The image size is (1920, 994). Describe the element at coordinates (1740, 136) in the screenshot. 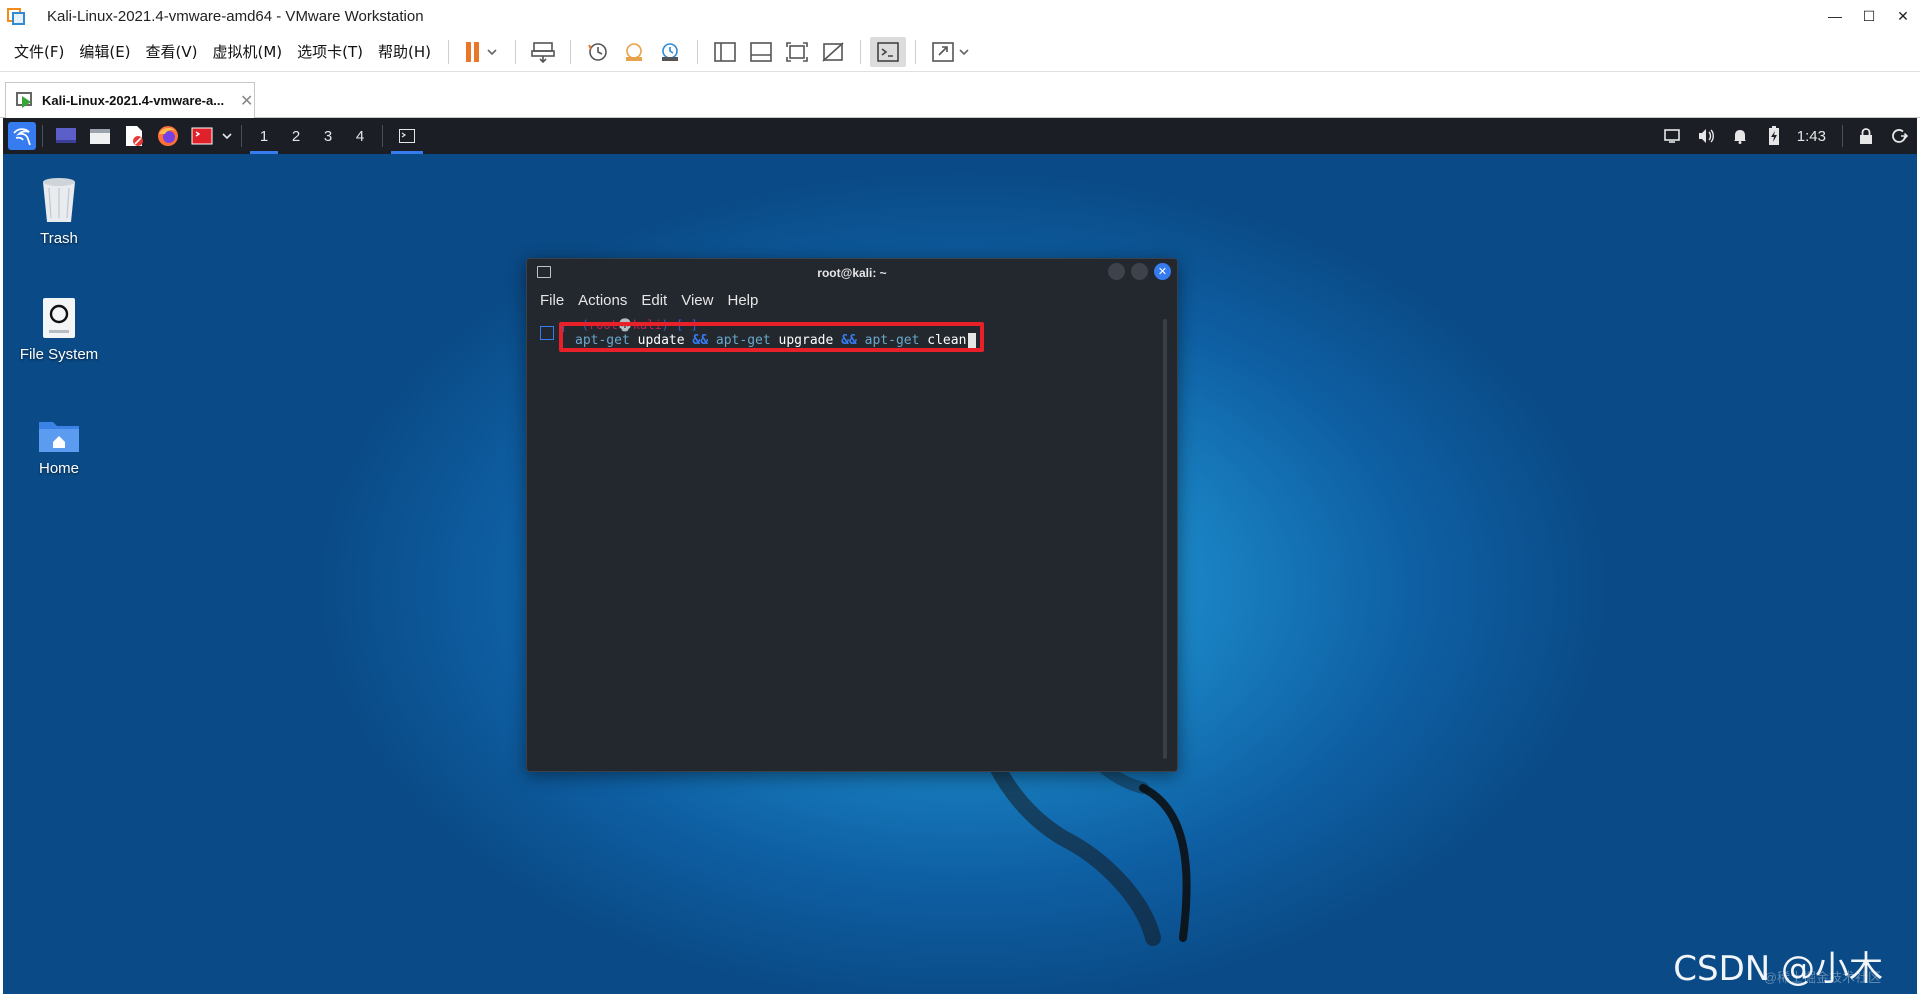

I see `notifications-button` at that location.